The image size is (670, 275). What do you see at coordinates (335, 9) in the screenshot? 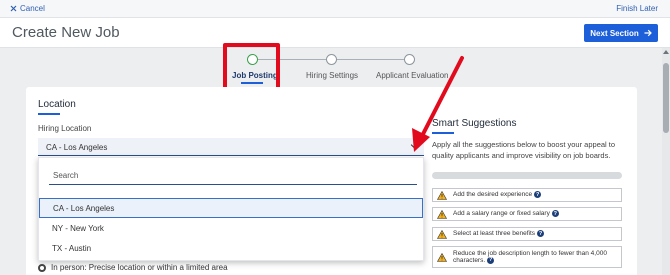
I see `top-bar: Cancel Finish Later` at bounding box center [335, 9].